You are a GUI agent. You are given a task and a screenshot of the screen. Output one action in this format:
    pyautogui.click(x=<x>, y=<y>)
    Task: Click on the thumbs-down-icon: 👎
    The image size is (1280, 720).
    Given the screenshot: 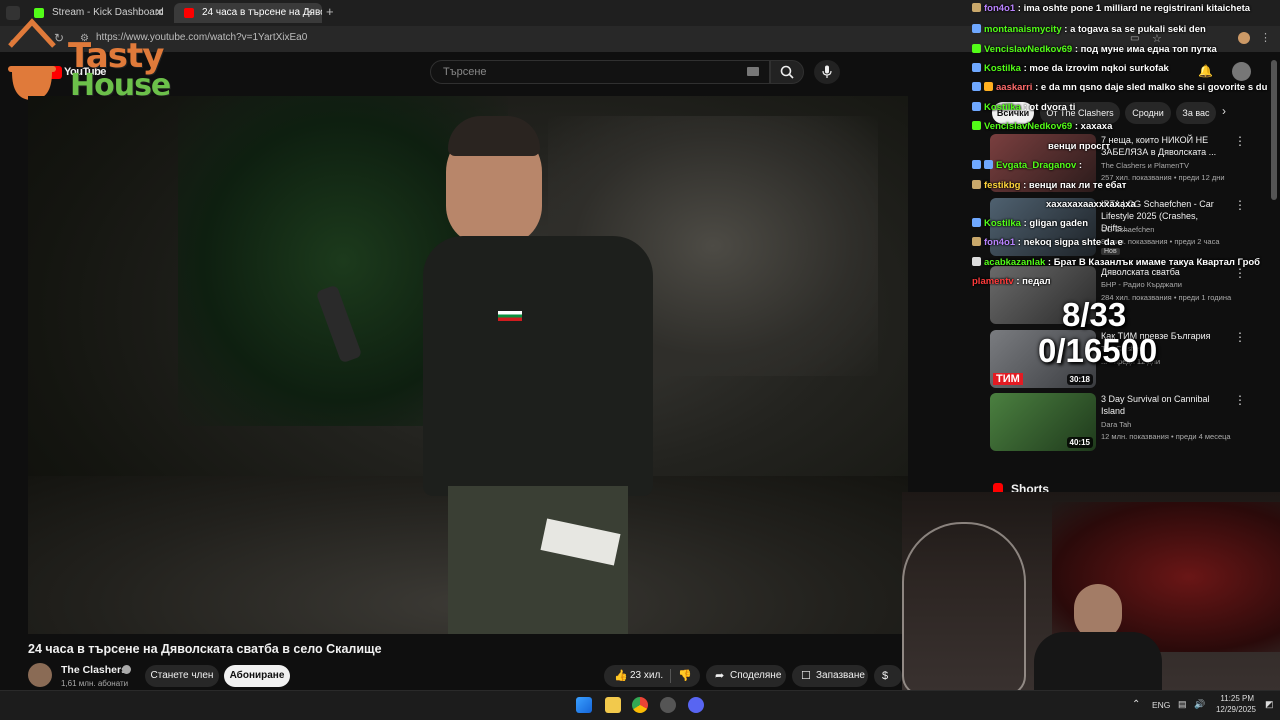 What is the action you would take?
    pyautogui.click(x=685, y=676)
    